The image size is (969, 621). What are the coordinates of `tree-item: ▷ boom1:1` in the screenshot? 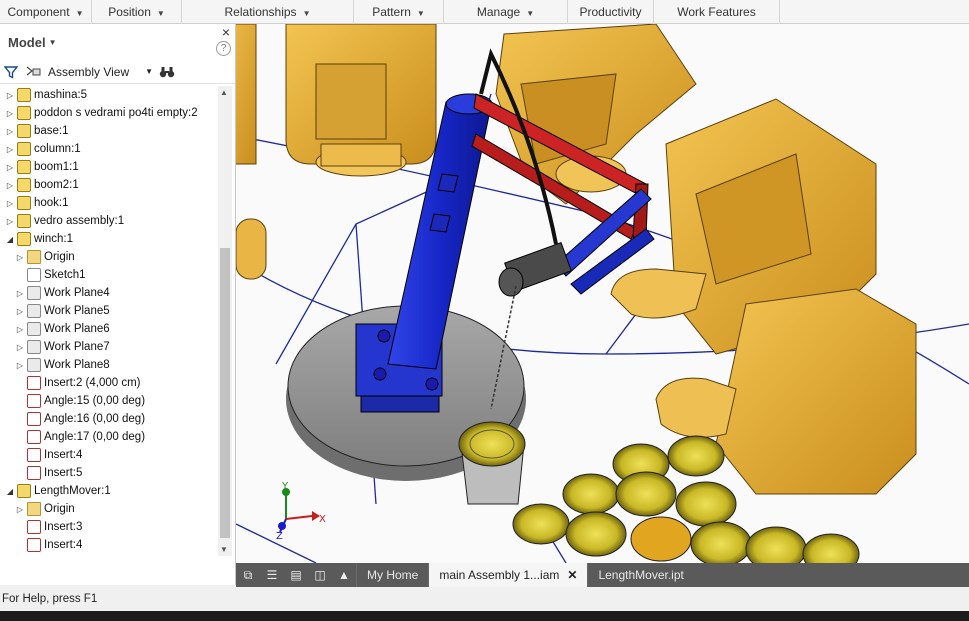 It's located at (109, 167).